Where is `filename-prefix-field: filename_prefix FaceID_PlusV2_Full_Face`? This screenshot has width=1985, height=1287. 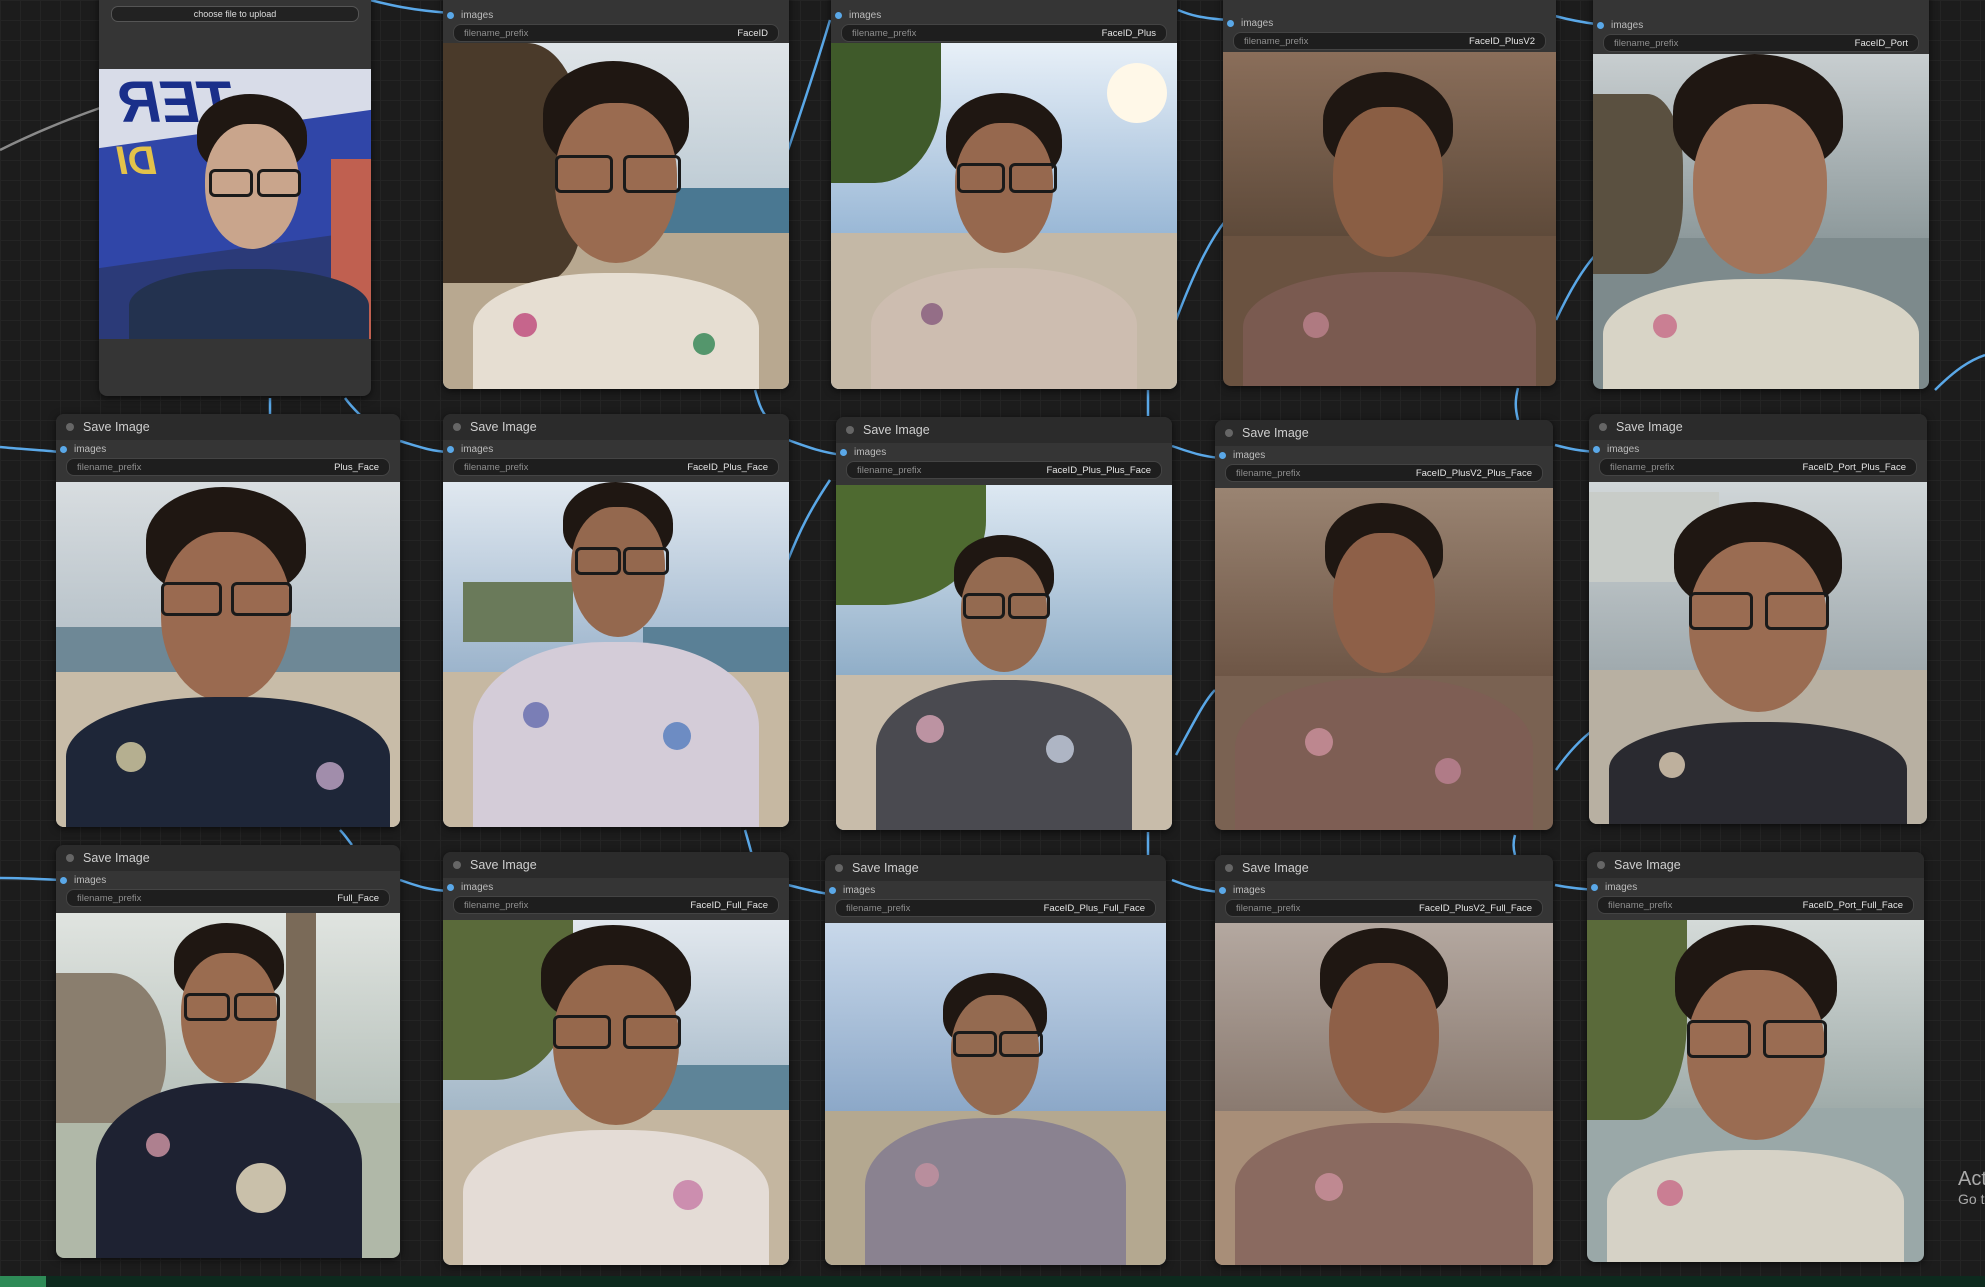 filename-prefix-field: filename_prefix FaceID_PlusV2_Full_Face is located at coordinates (1384, 908).